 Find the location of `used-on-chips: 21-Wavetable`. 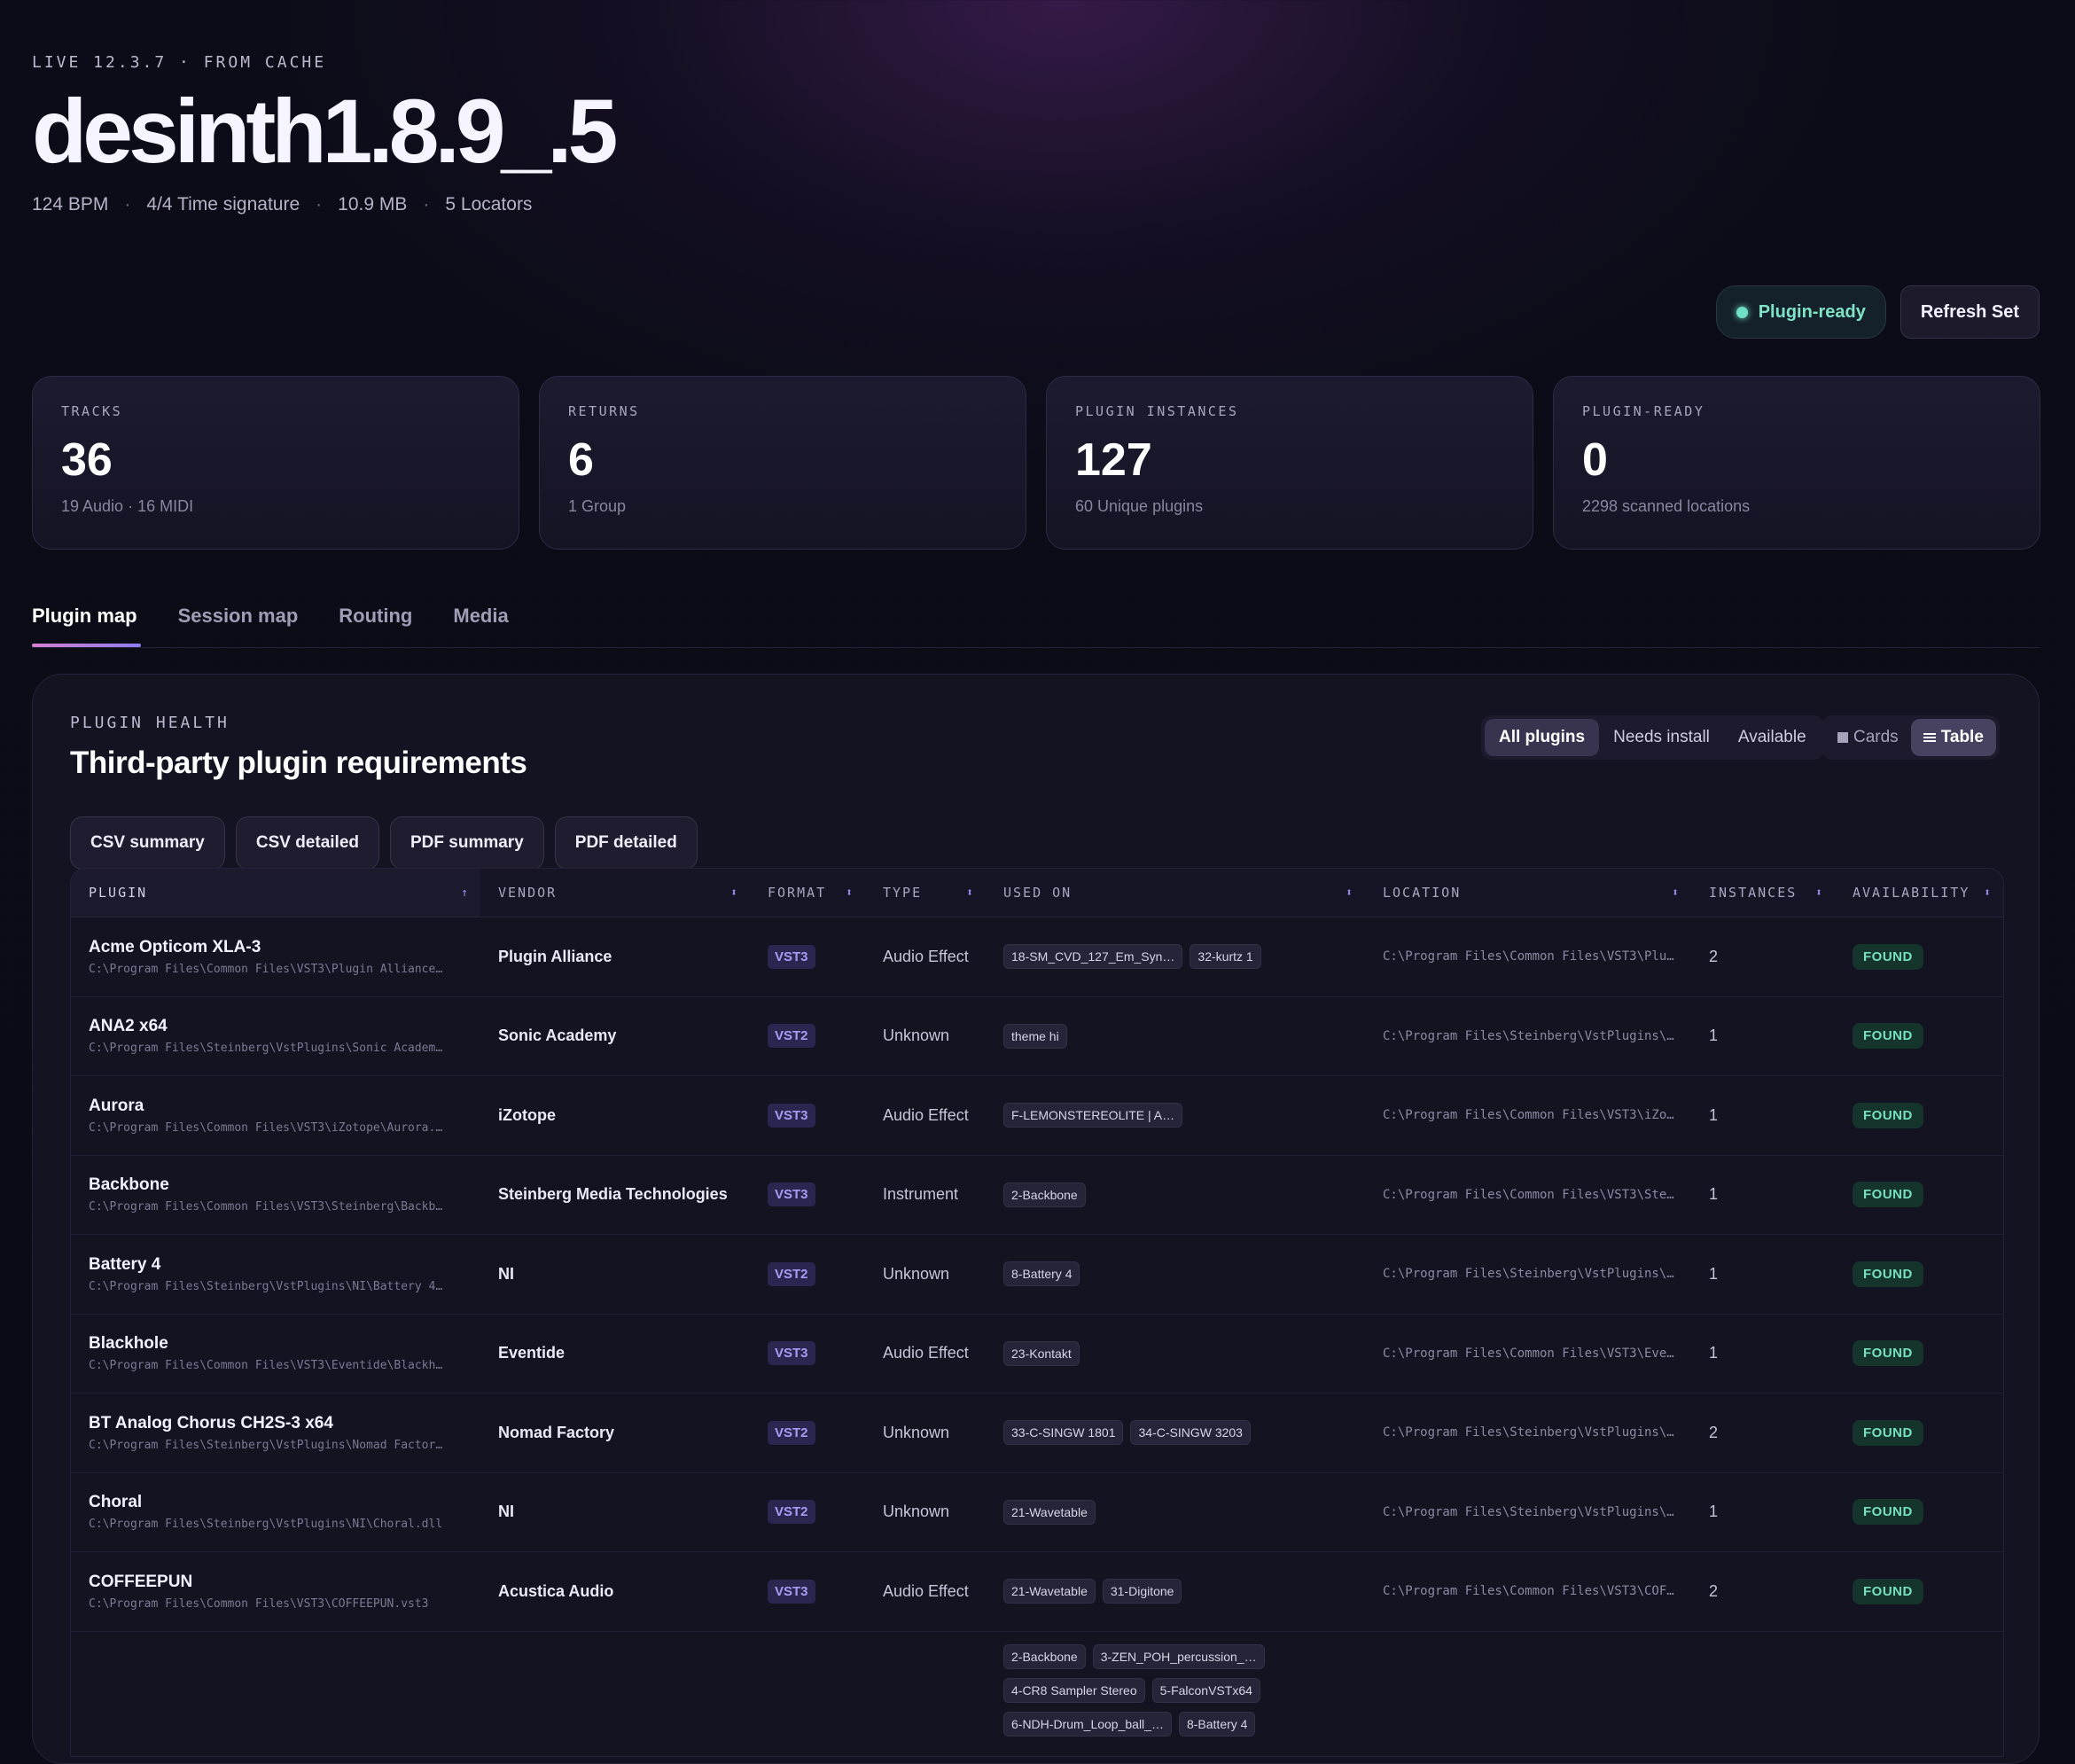

used-on-chips: 21-Wavetable is located at coordinates (1178, 1512).